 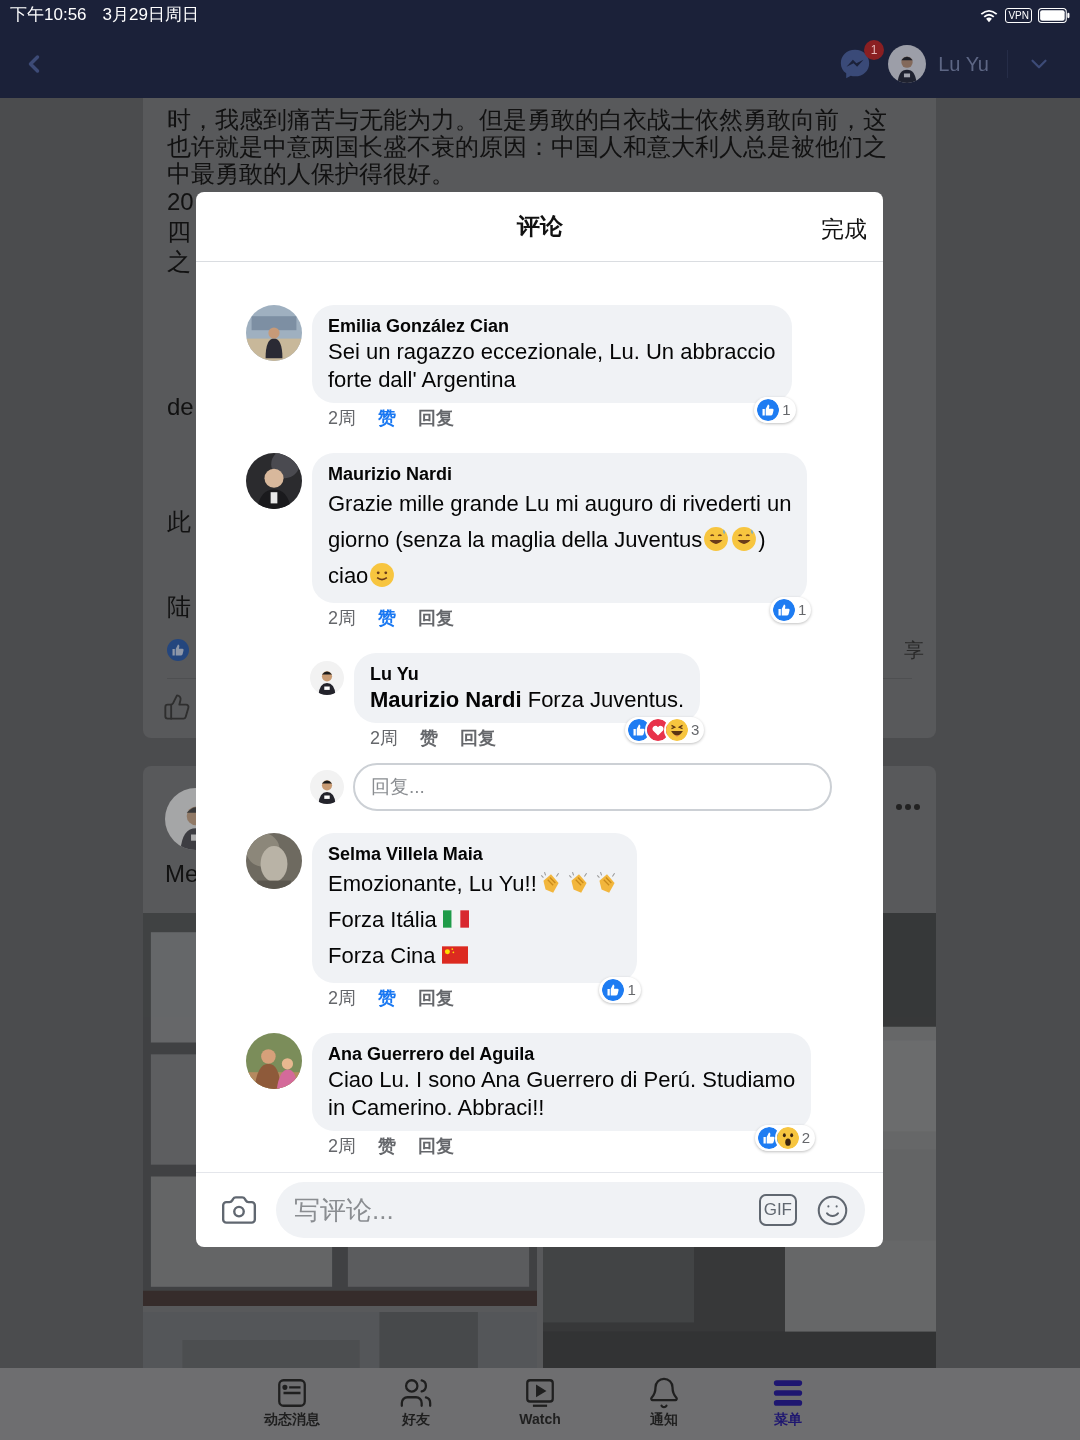 I want to click on comment-text: forte dall' Argentina, so click(x=422, y=379).